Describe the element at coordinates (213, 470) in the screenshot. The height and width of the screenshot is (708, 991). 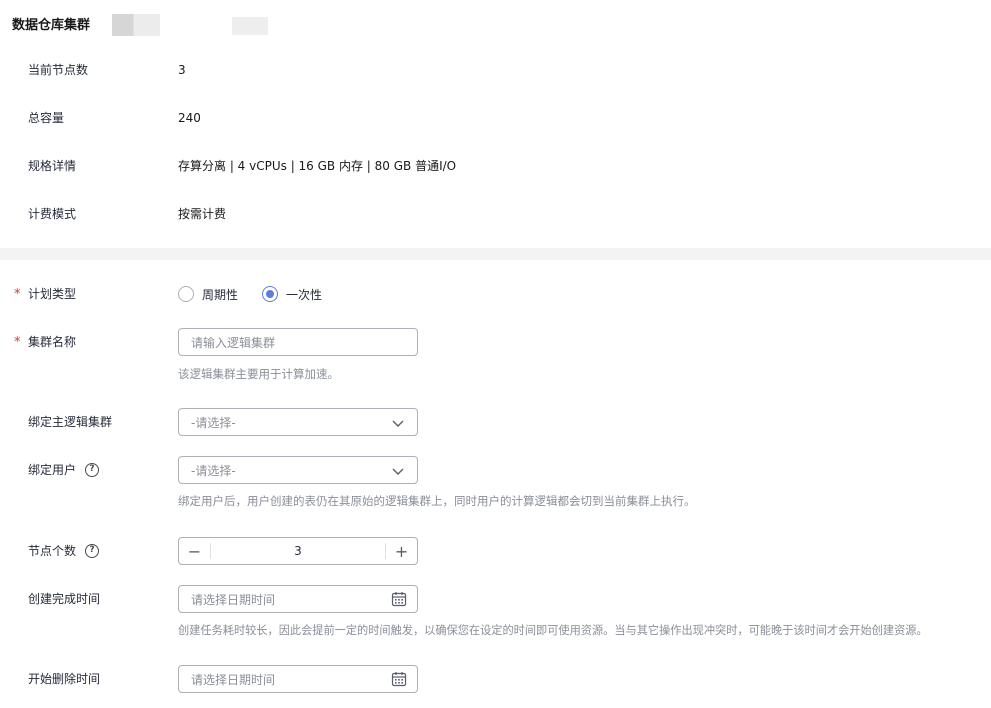
I see `bind-user-placeholder: -请选择-` at that location.